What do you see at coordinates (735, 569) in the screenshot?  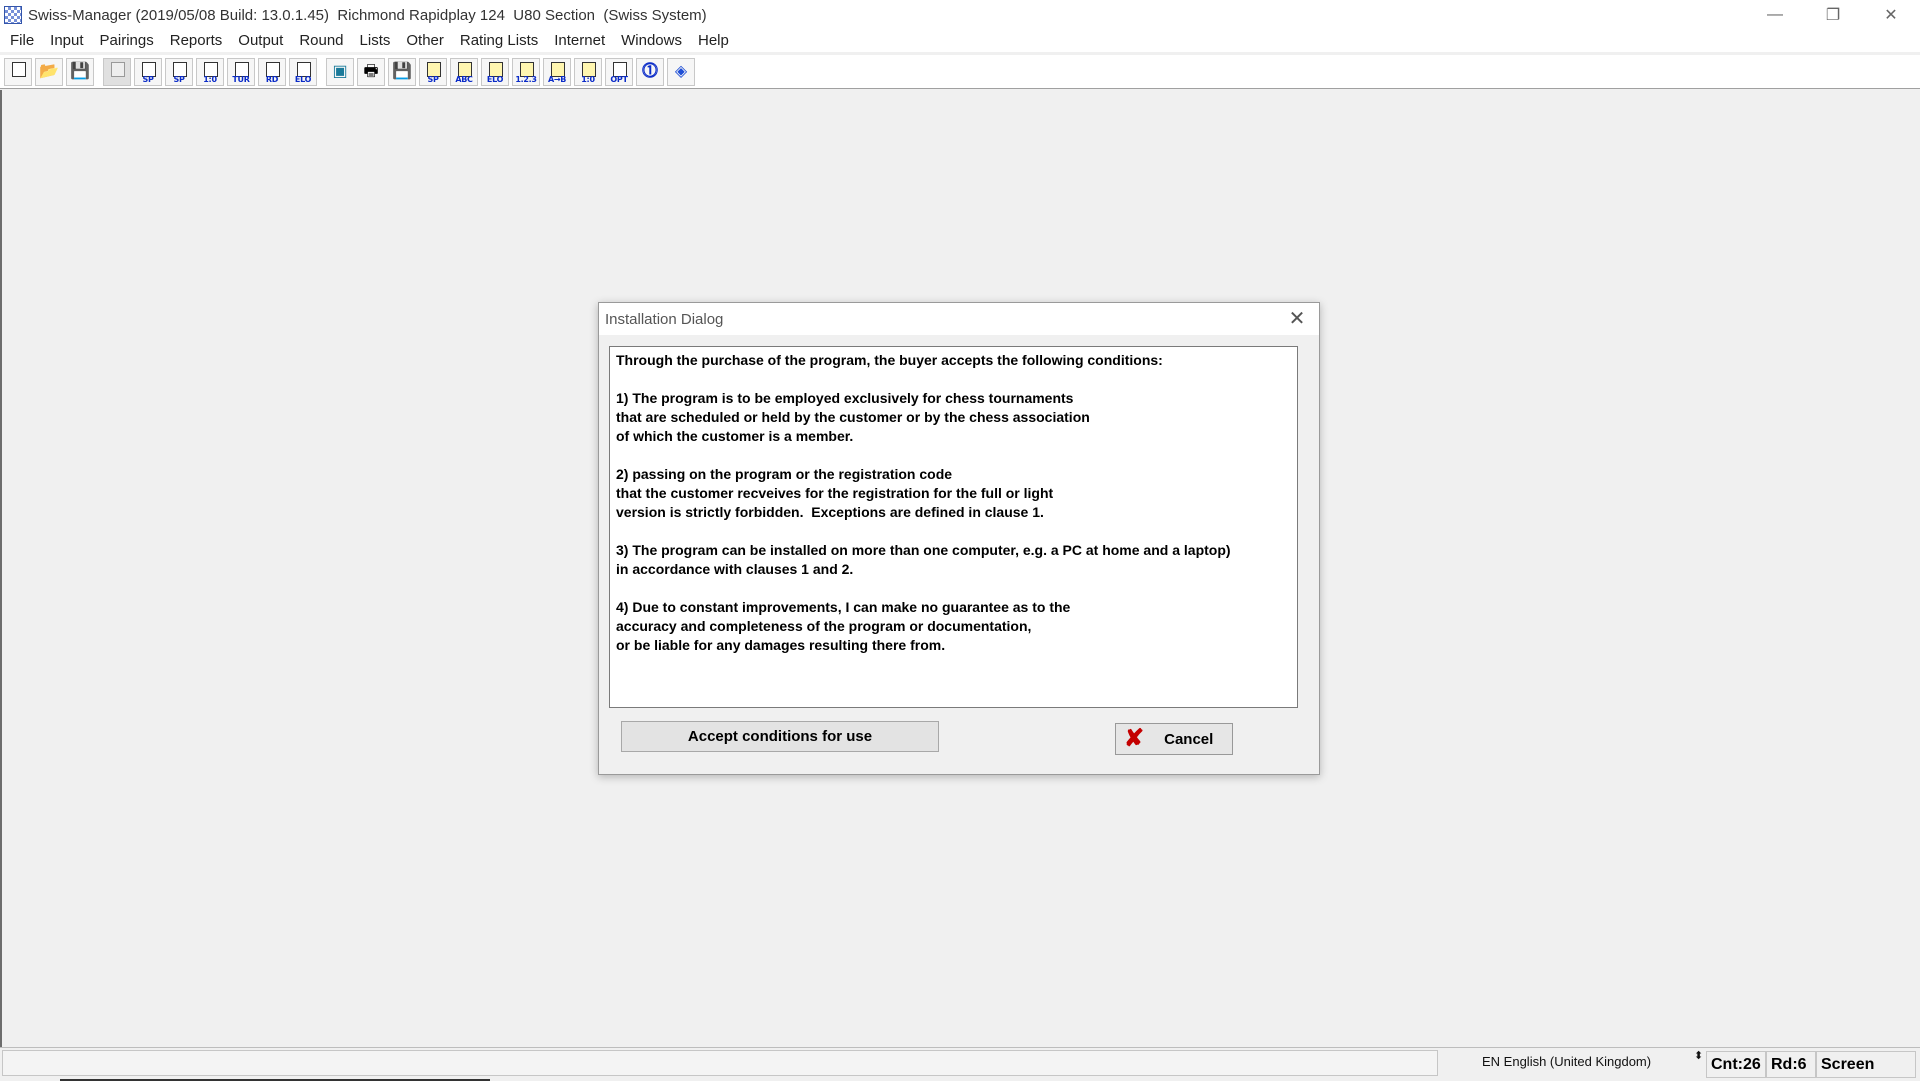 I see `terms-line: in accordance with clauses 1 and 2.` at bounding box center [735, 569].